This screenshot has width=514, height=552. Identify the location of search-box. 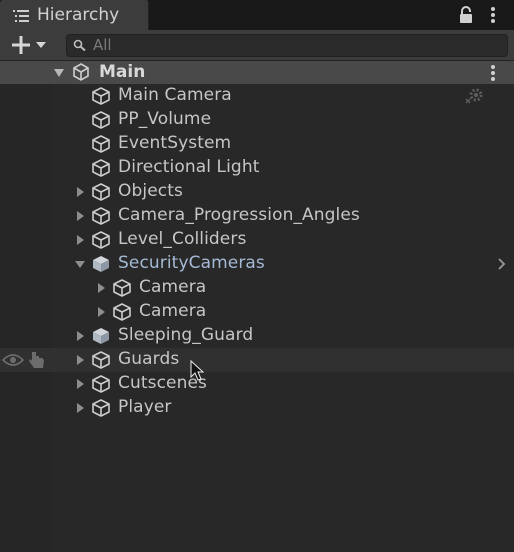
(287, 45).